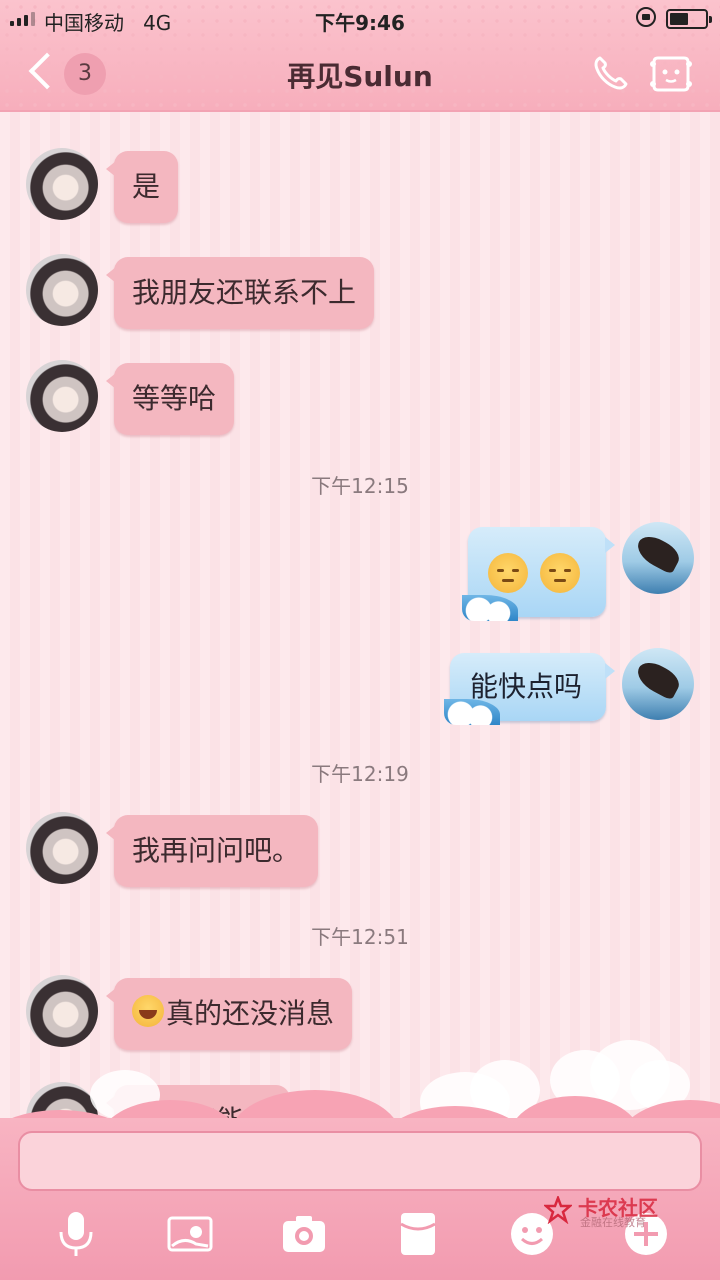  I want to click on message-timestamp: 下午12:15, so click(360, 486).